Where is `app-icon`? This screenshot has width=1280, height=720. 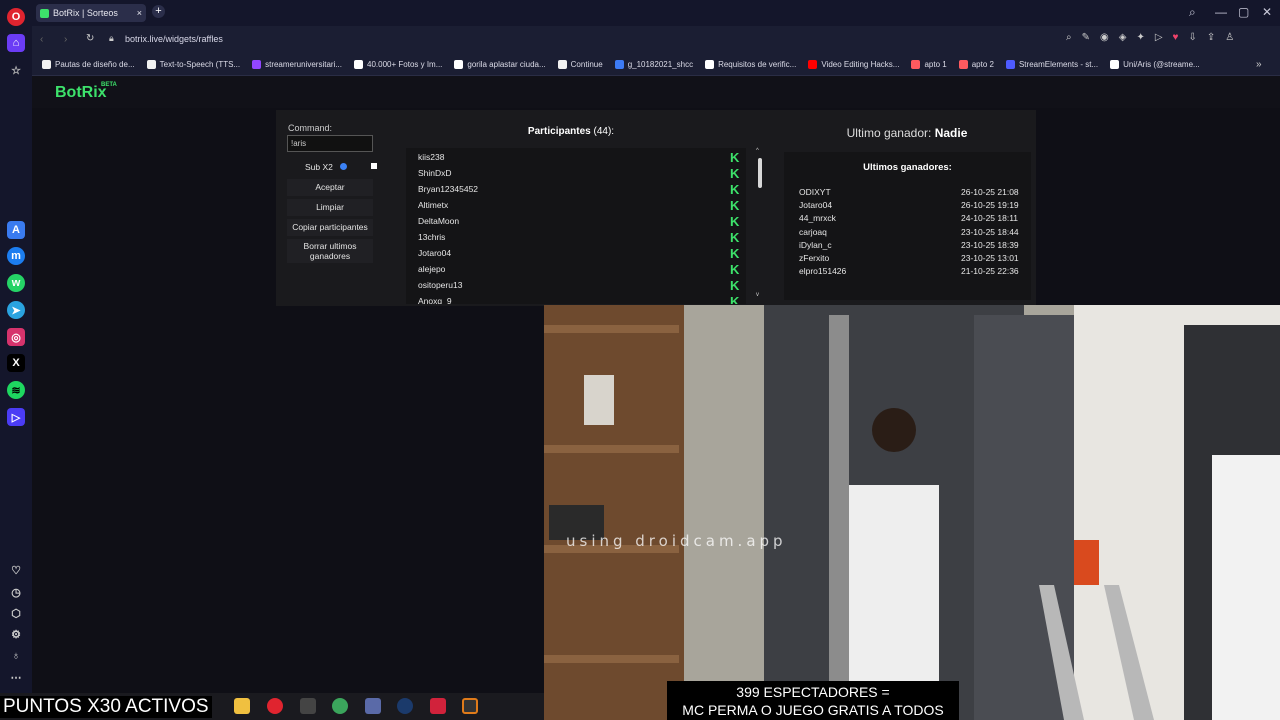 app-icon is located at coordinates (308, 706).